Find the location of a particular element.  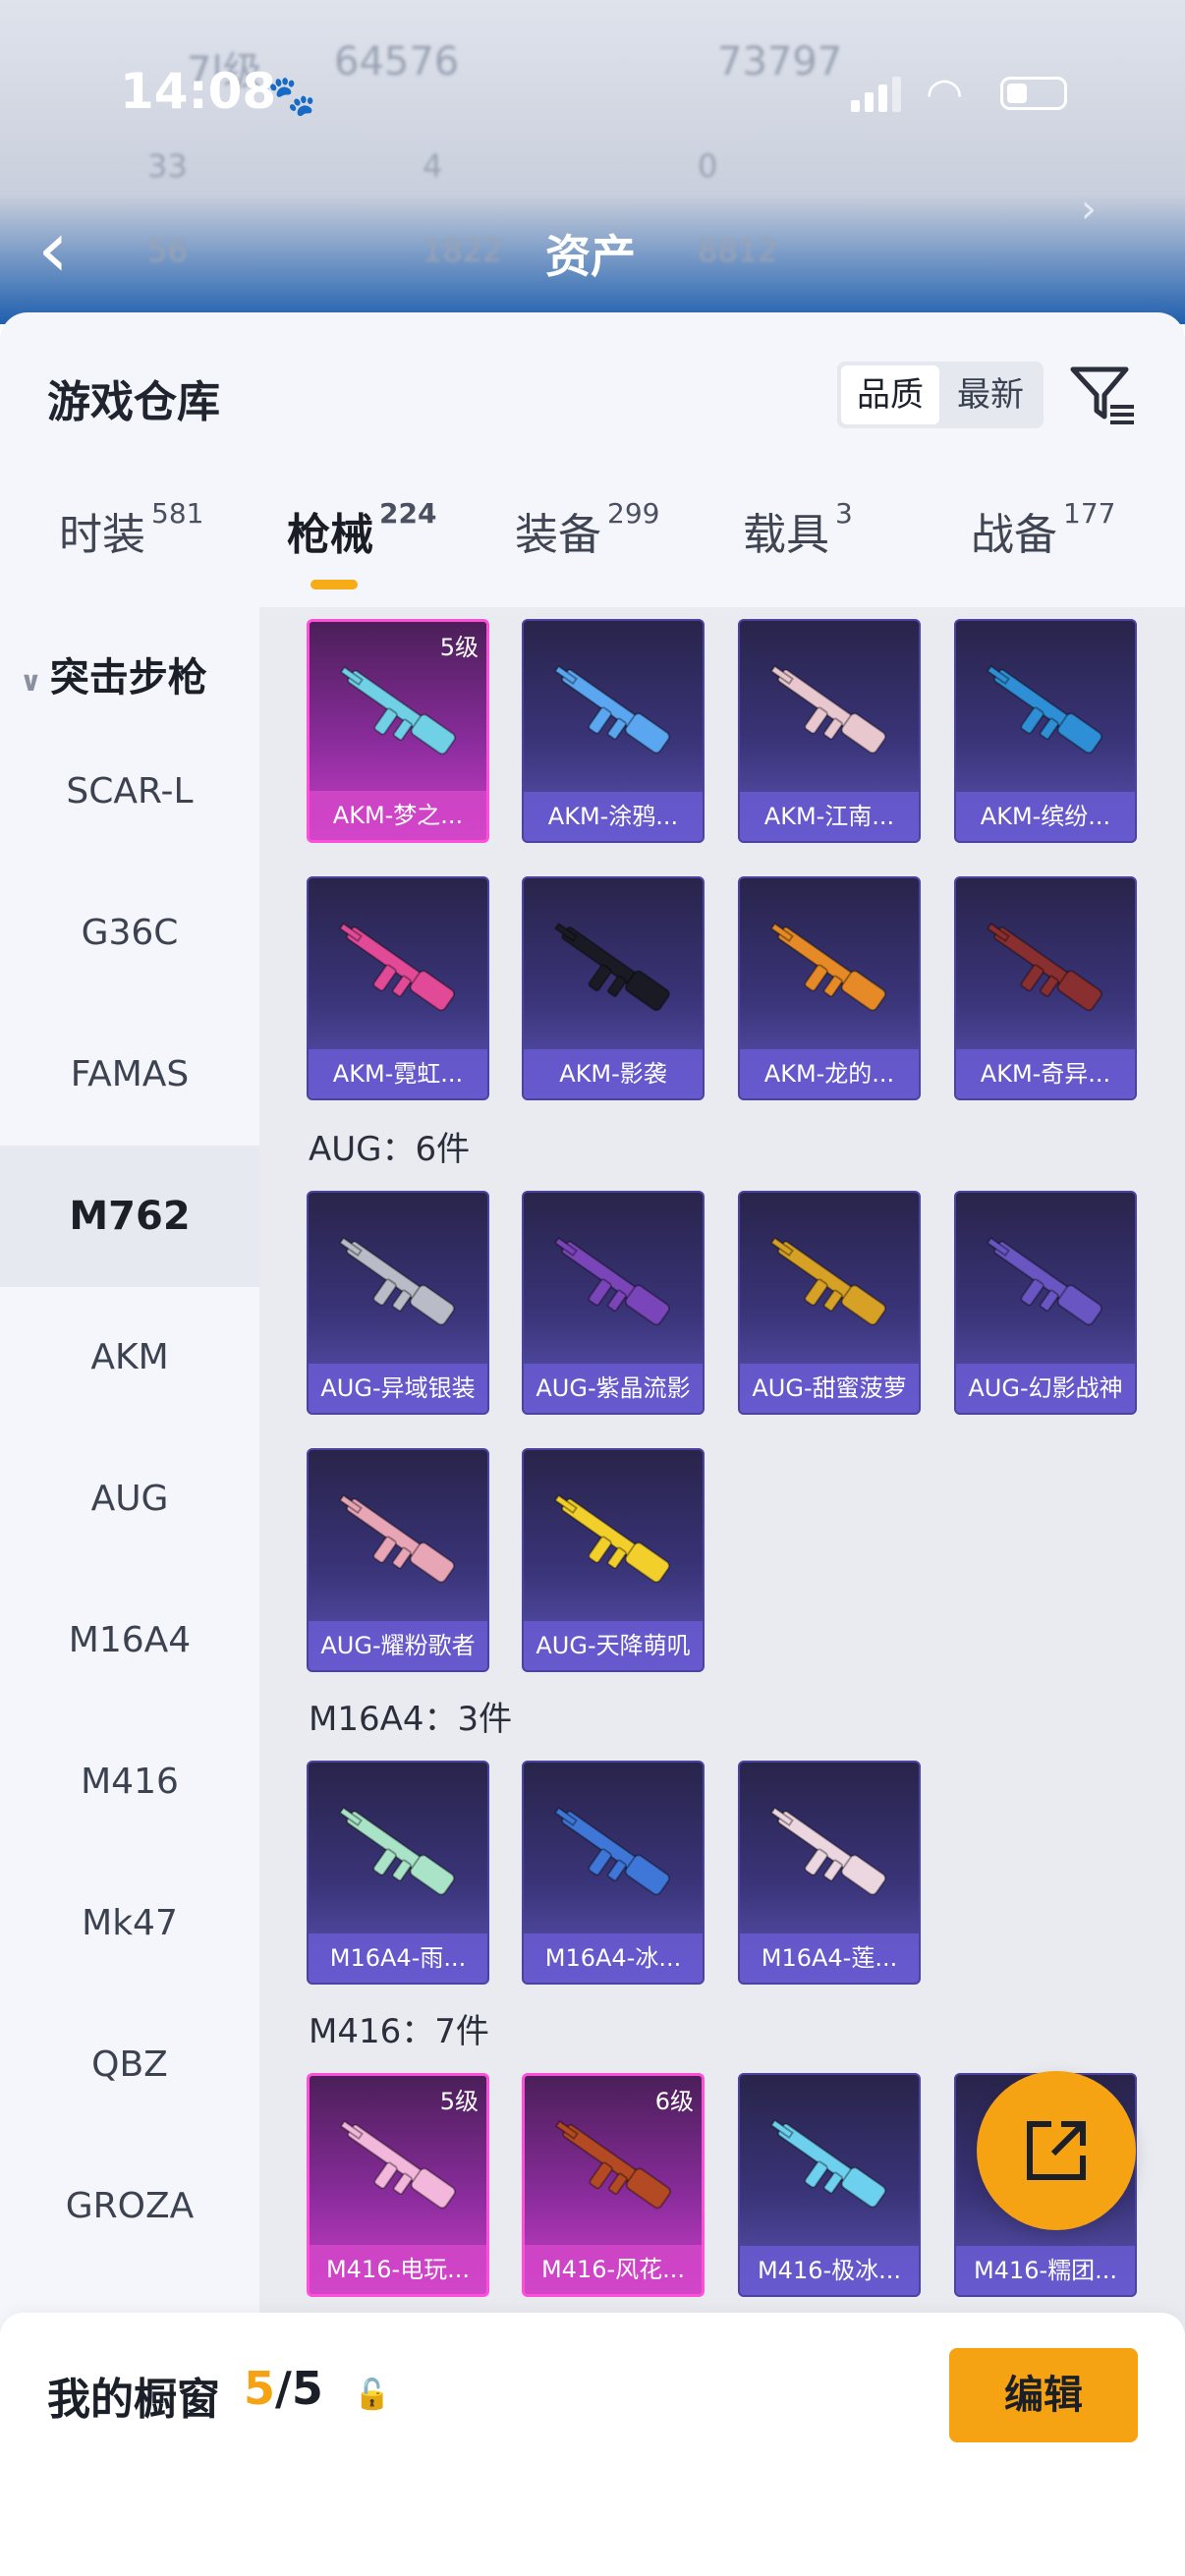

battery-icon is located at coordinates (1034, 93).